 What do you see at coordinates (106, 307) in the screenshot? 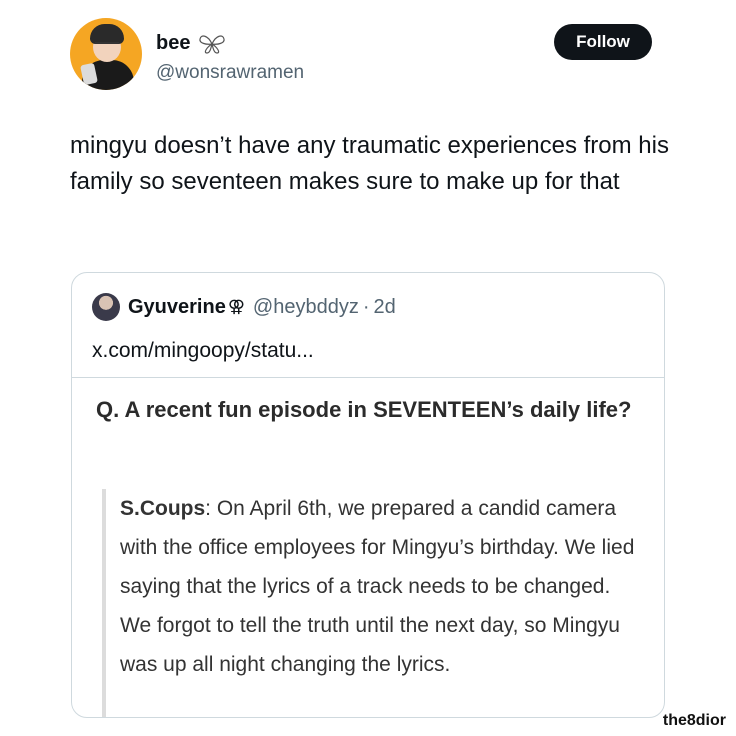
I see `quote-author-avatar` at bounding box center [106, 307].